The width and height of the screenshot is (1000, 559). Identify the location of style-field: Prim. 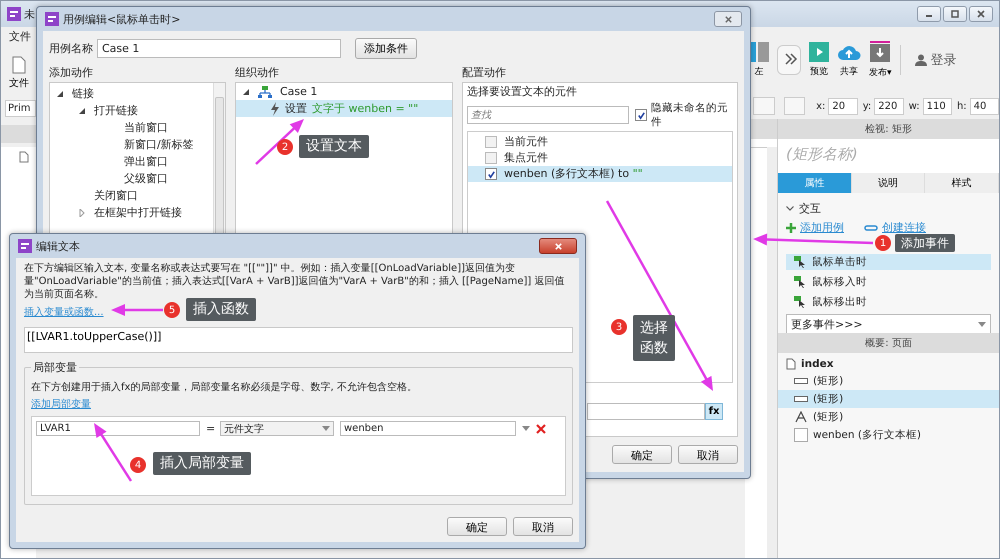
(20, 108).